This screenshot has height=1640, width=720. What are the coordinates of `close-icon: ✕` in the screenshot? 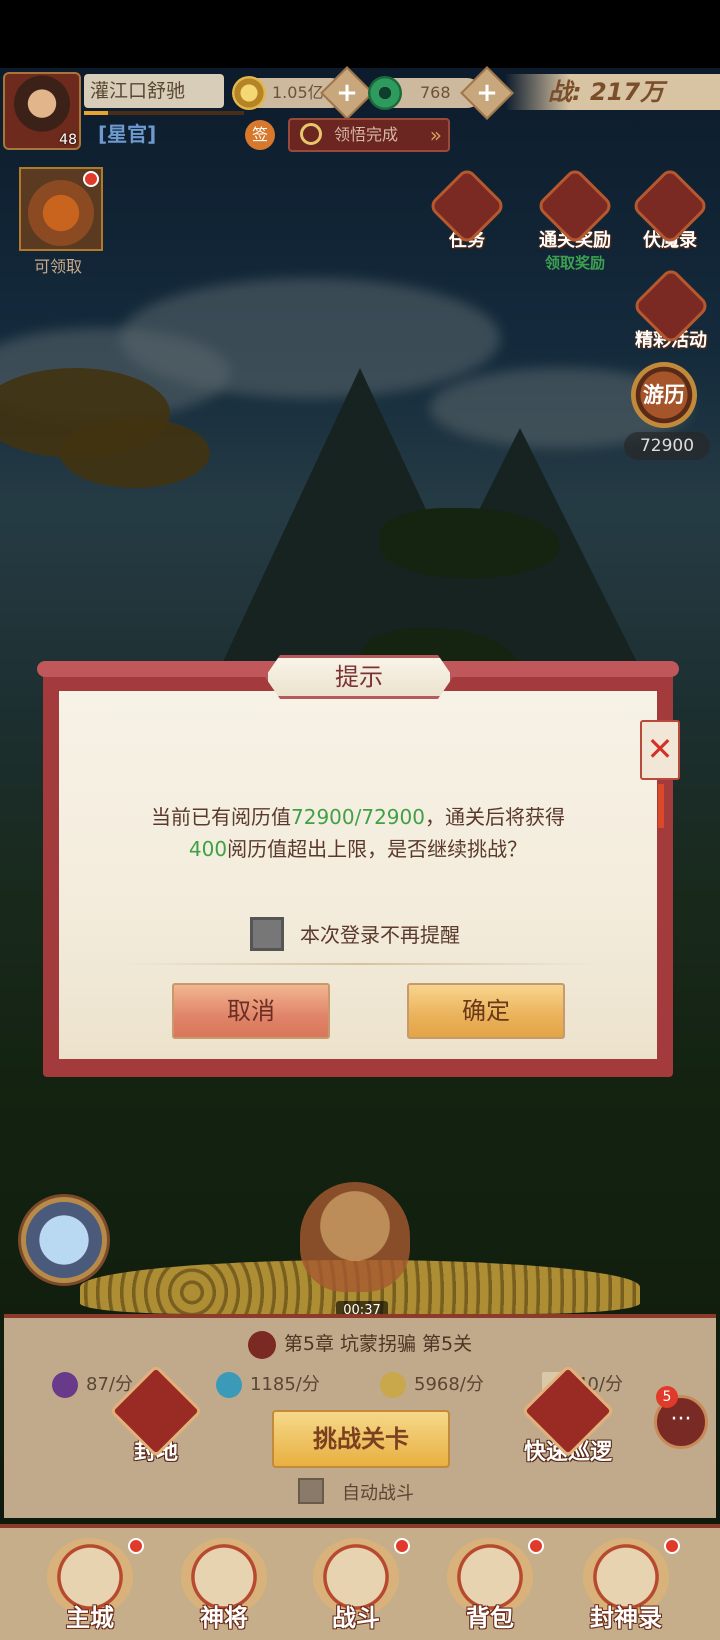 It's located at (660, 749).